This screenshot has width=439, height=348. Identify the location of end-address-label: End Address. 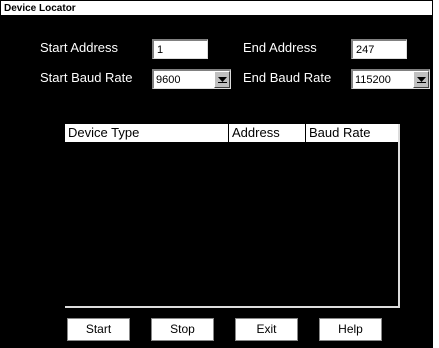
(280, 47).